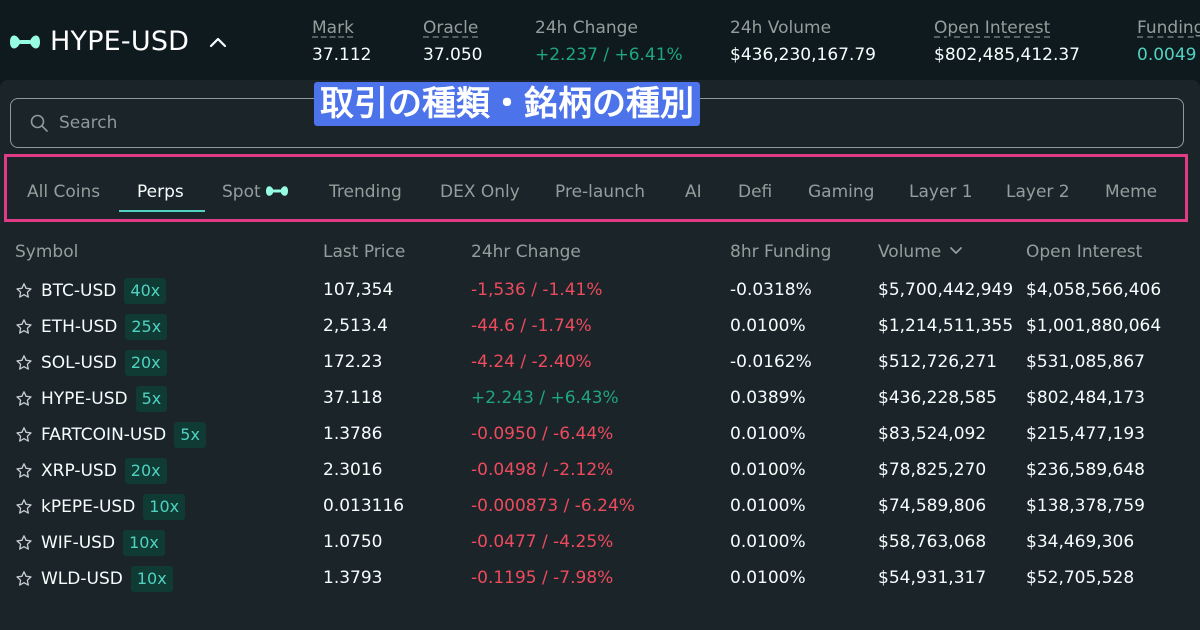  I want to click on last-price-cell: 172.23, so click(353, 362).